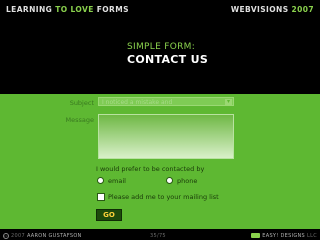  Describe the element at coordinates (80, 120) in the screenshot. I see `message-label: Message` at that location.